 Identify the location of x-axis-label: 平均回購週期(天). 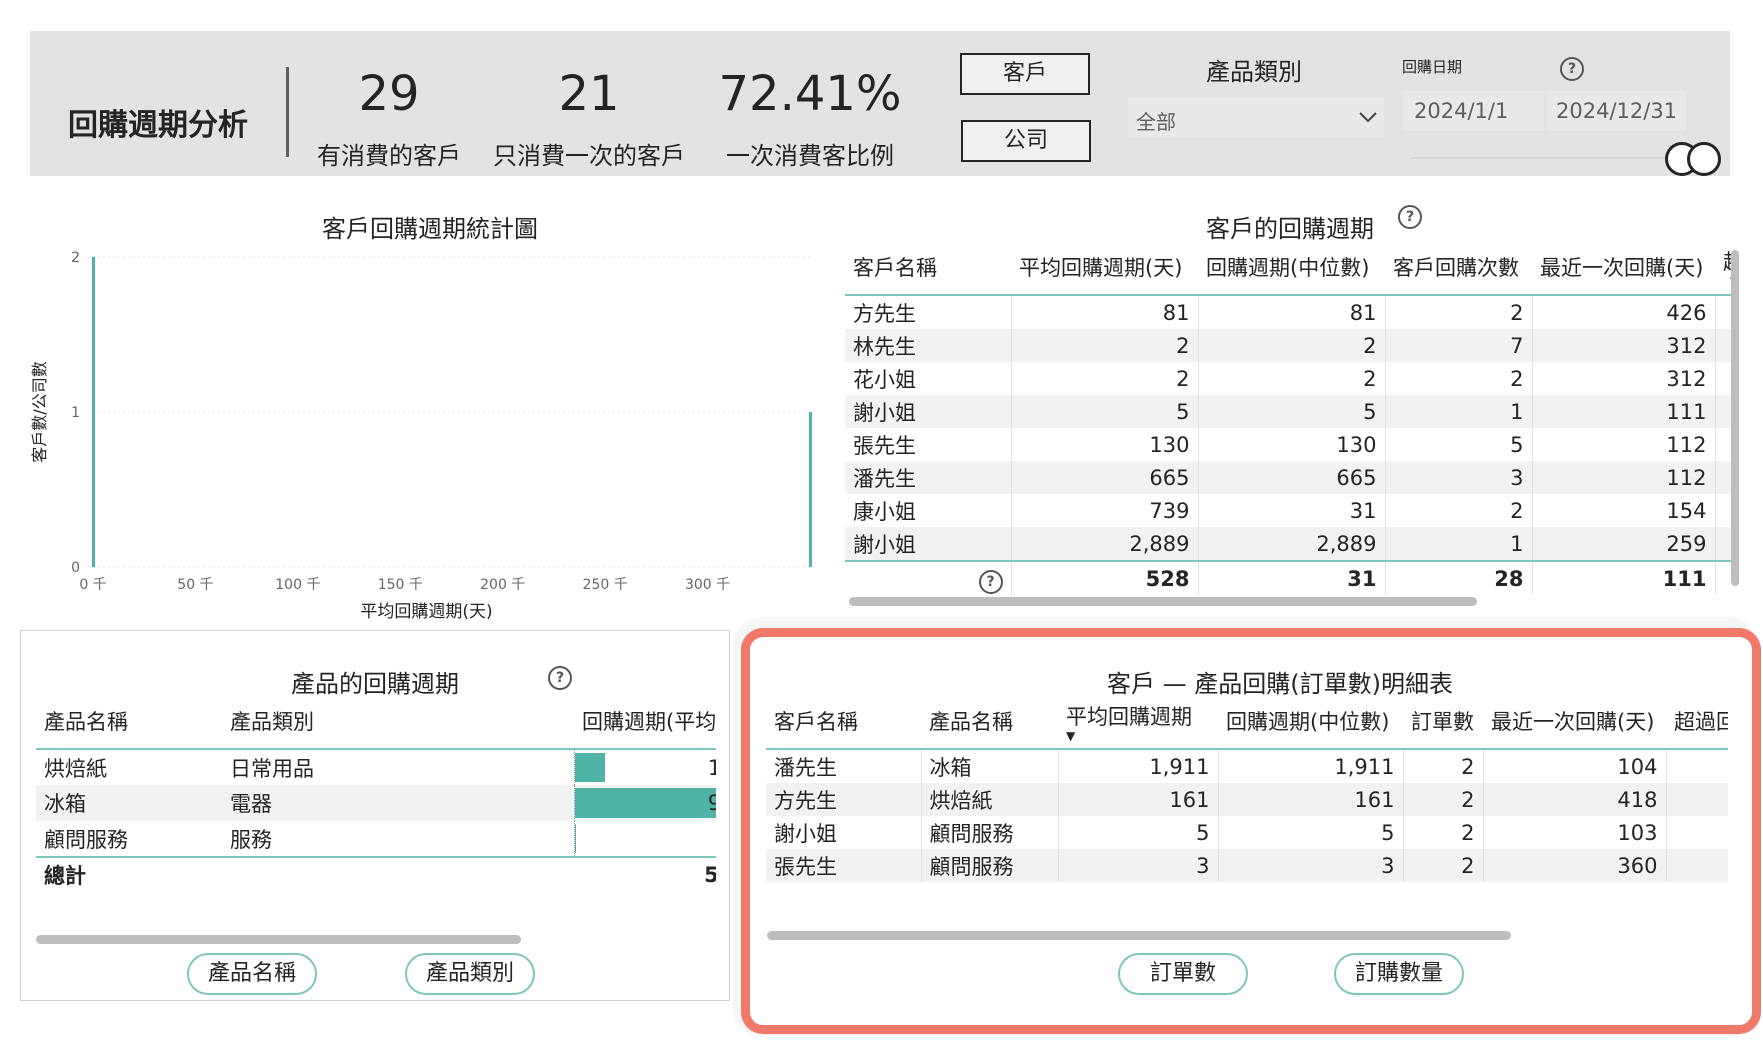
(426, 612).